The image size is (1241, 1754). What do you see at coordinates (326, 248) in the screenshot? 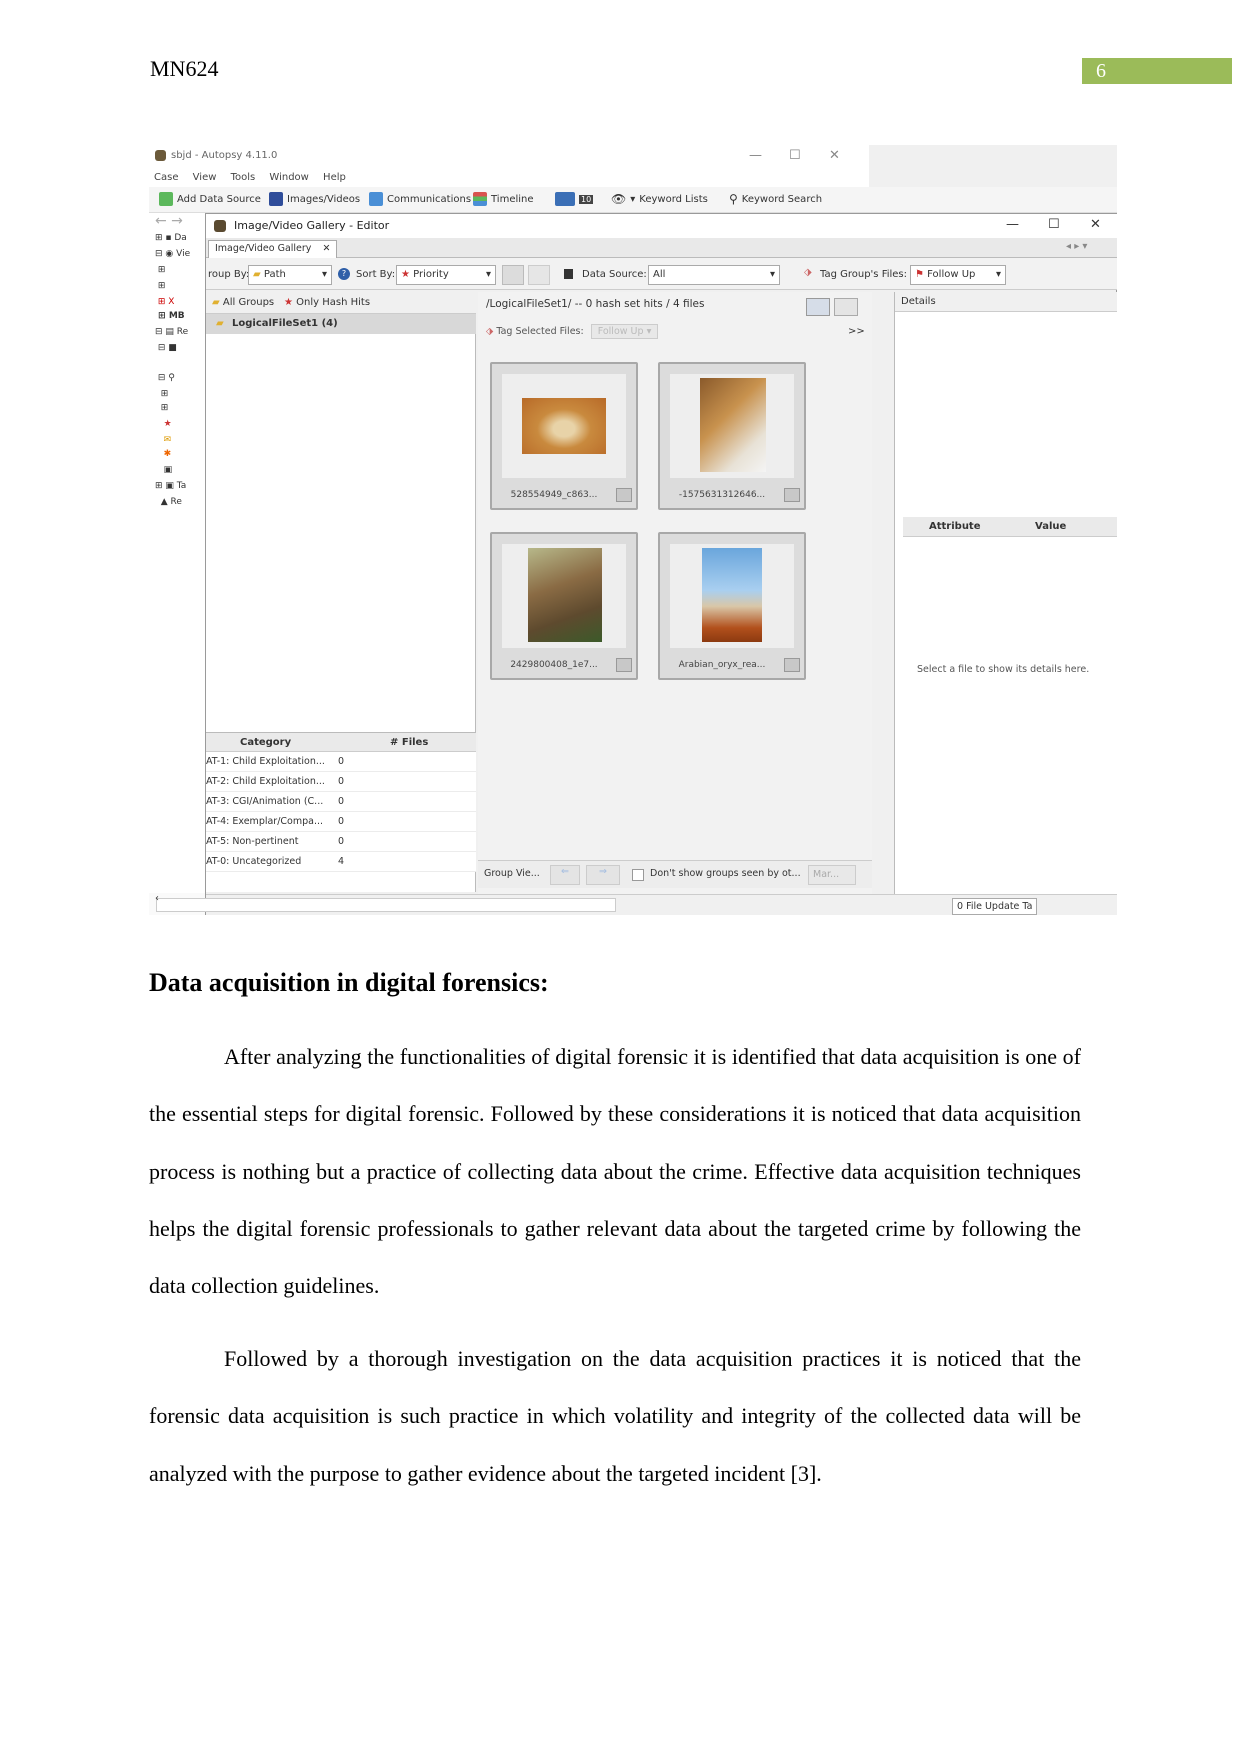
I see `tab-close-icon: ✕` at bounding box center [326, 248].